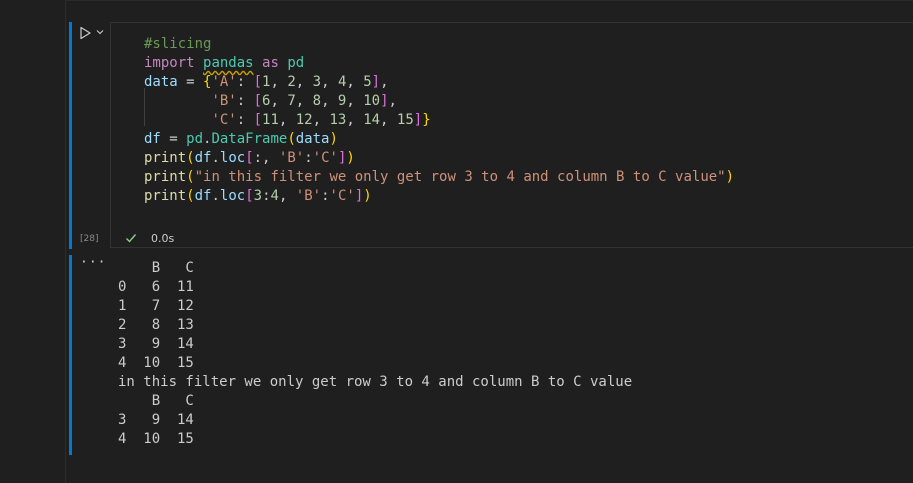 The image size is (913, 483). Describe the element at coordinates (65, 241) in the screenshot. I see `gutter-divider` at that location.